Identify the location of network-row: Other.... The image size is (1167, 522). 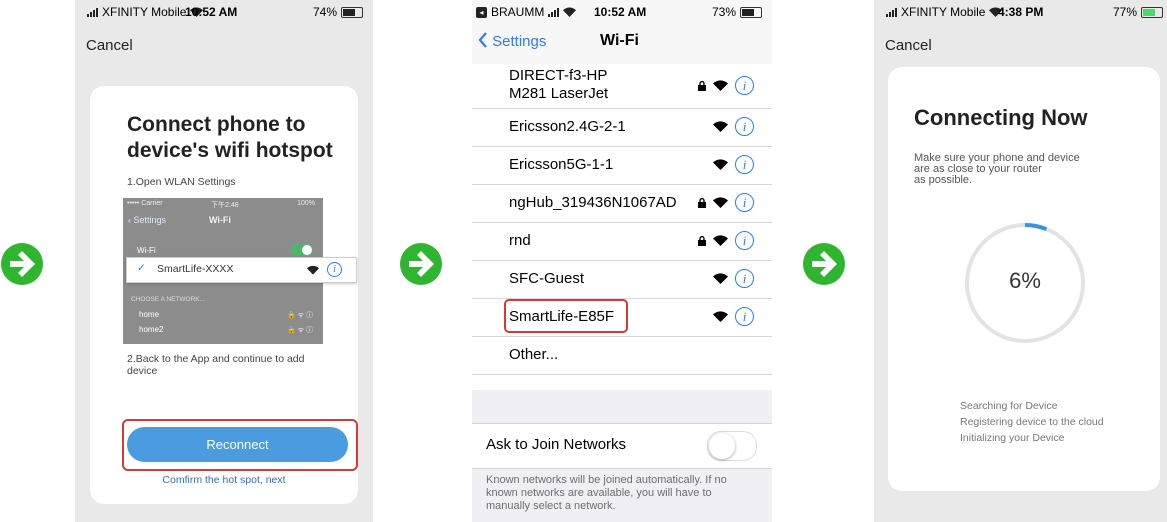
(622, 355).